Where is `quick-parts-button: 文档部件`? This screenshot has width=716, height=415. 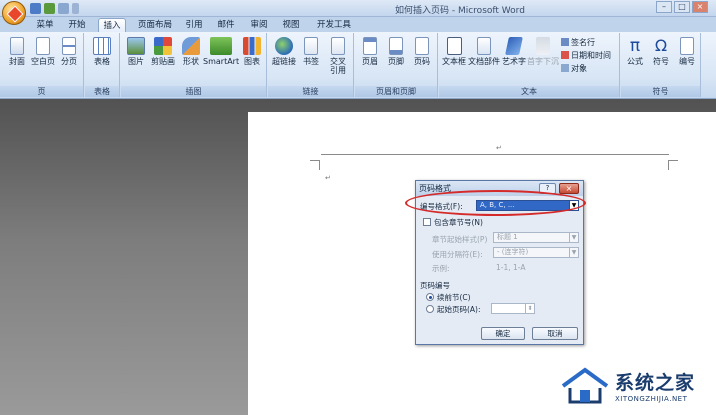
quick-parts-button: 文档部件 is located at coordinates (484, 51).